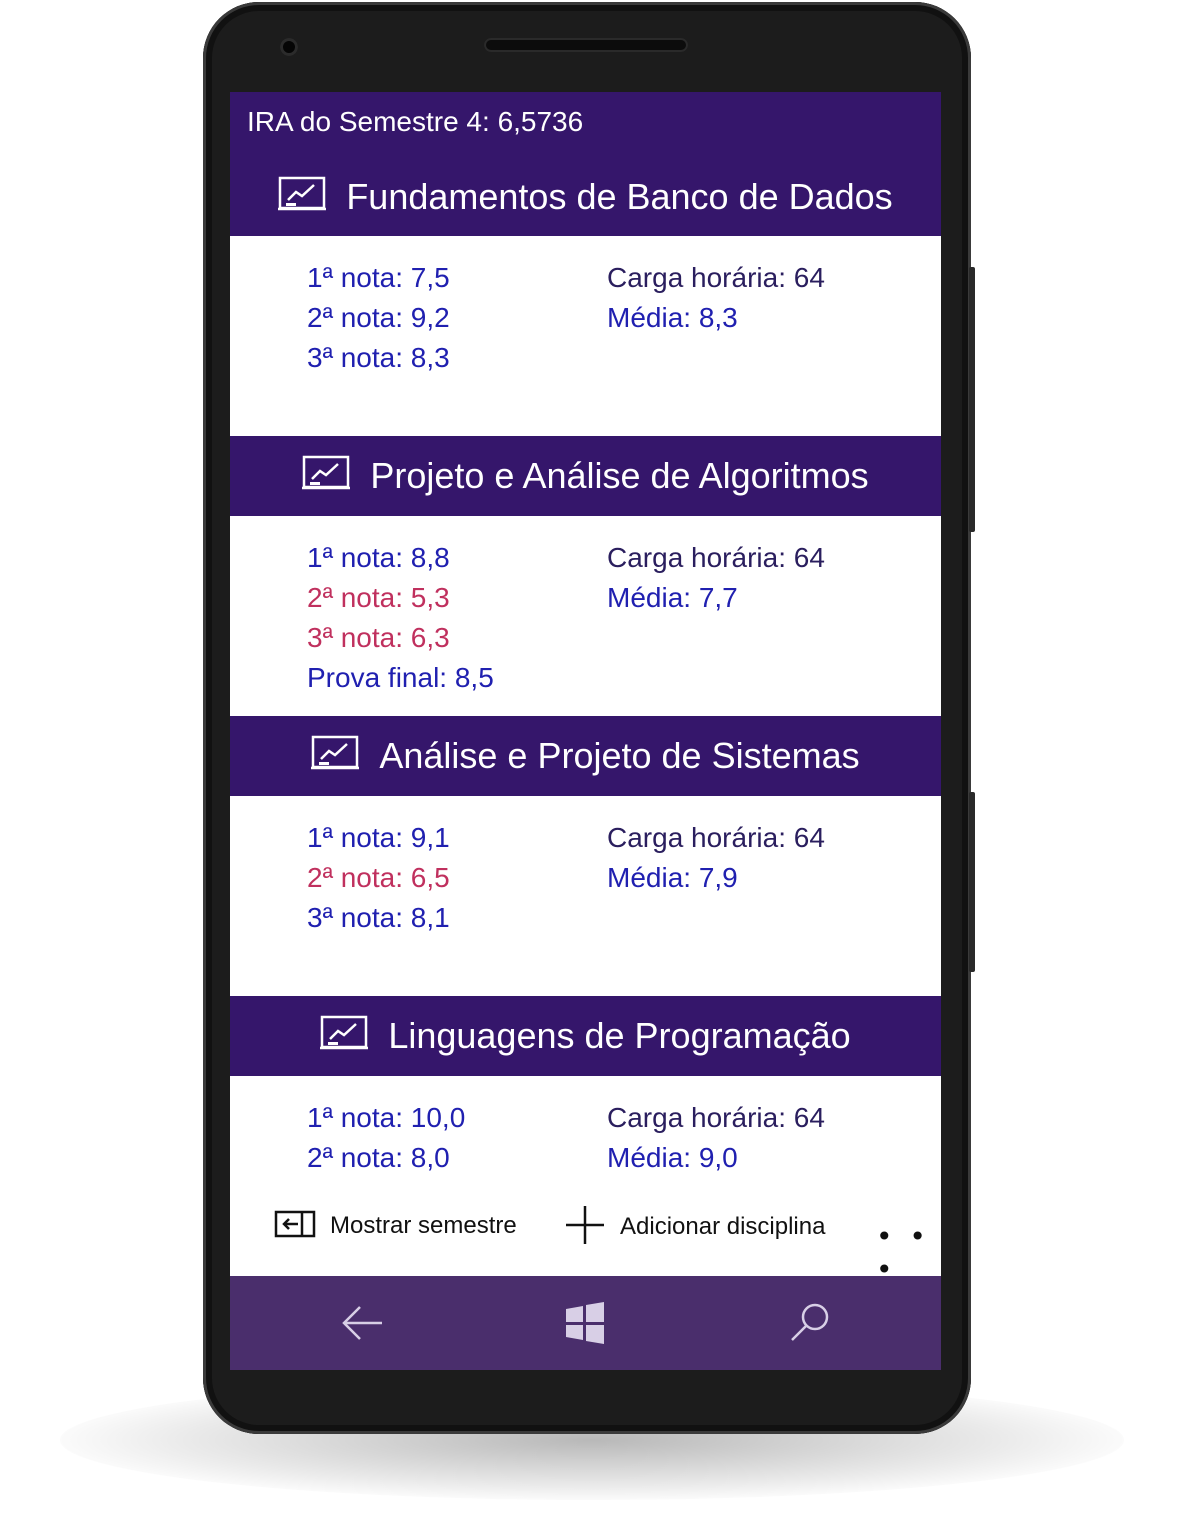  I want to click on course-title: Fundamentos de Banco de Dados, so click(619, 196).